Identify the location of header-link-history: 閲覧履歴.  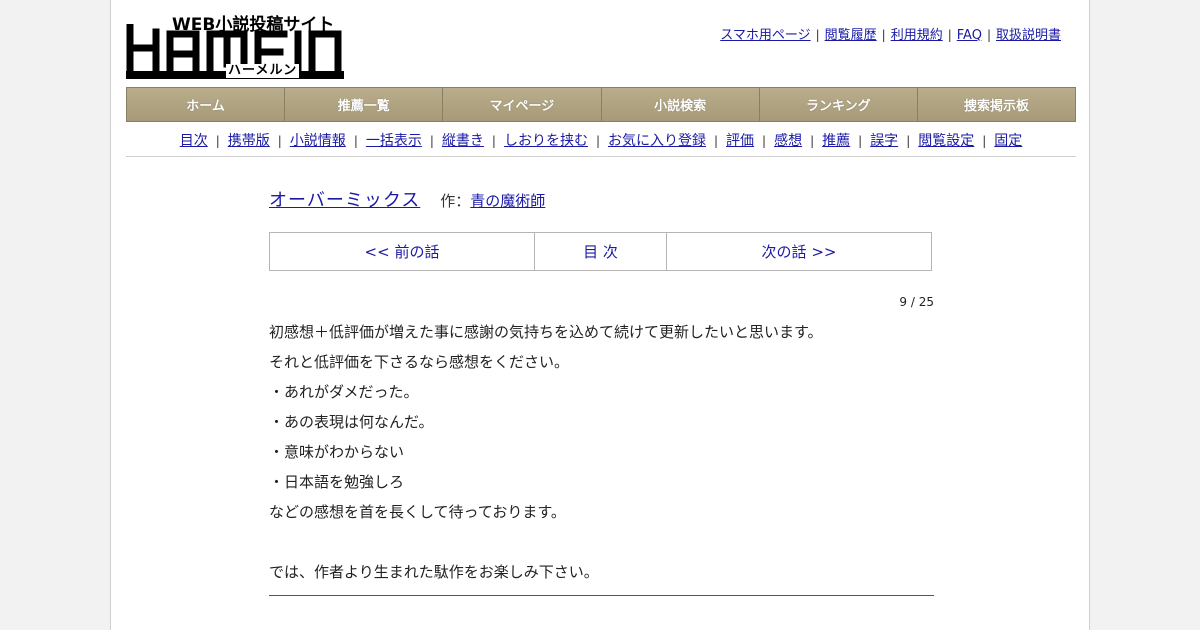
(851, 35).